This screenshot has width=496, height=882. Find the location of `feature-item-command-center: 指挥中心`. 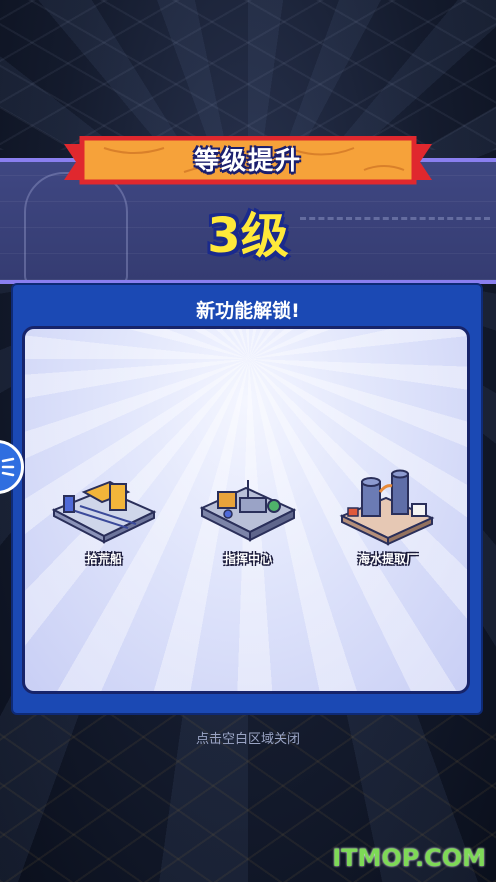

feature-item-command-center: 指挥中心 is located at coordinates (248, 520).